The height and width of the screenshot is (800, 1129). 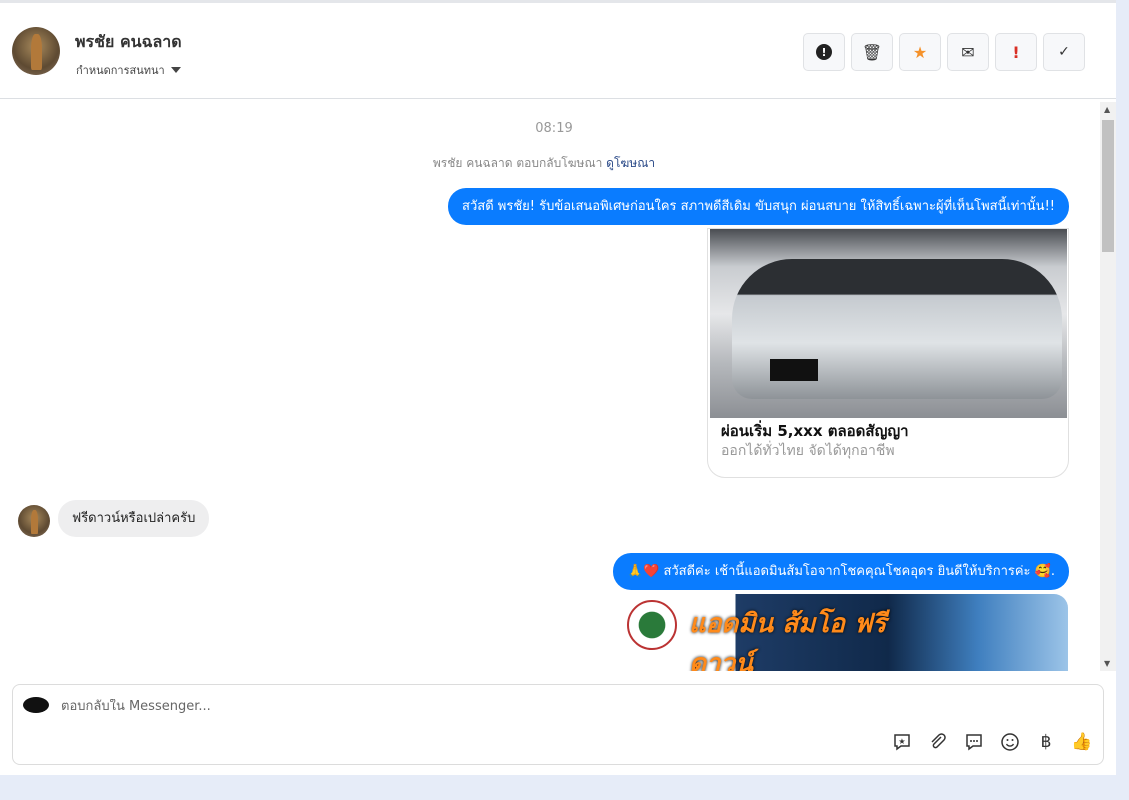 I want to click on spam-button: !, so click(x=824, y=52).